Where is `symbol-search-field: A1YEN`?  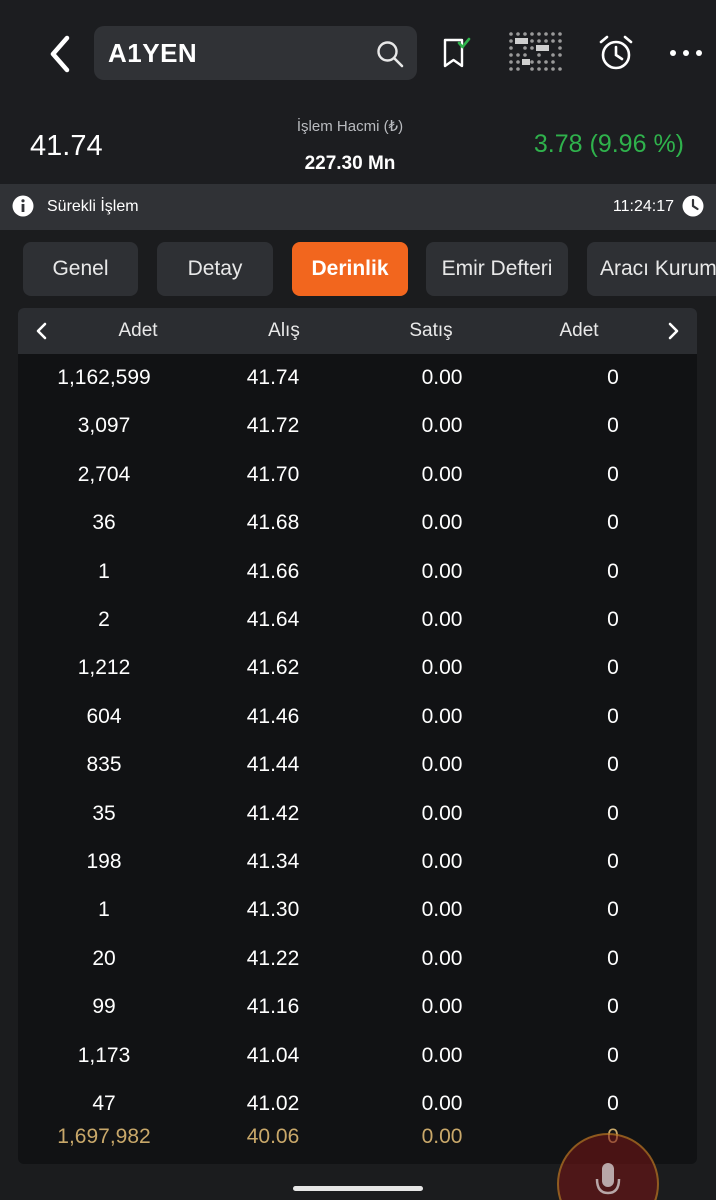 symbol-search-field: A1YEN is located at coordinates (255, 53).